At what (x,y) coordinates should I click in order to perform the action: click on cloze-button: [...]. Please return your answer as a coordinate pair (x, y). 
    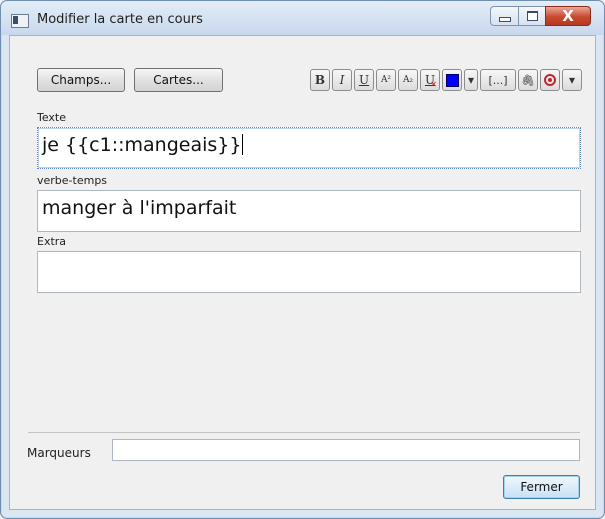
    Looking at the image, I should click on (498, 80).